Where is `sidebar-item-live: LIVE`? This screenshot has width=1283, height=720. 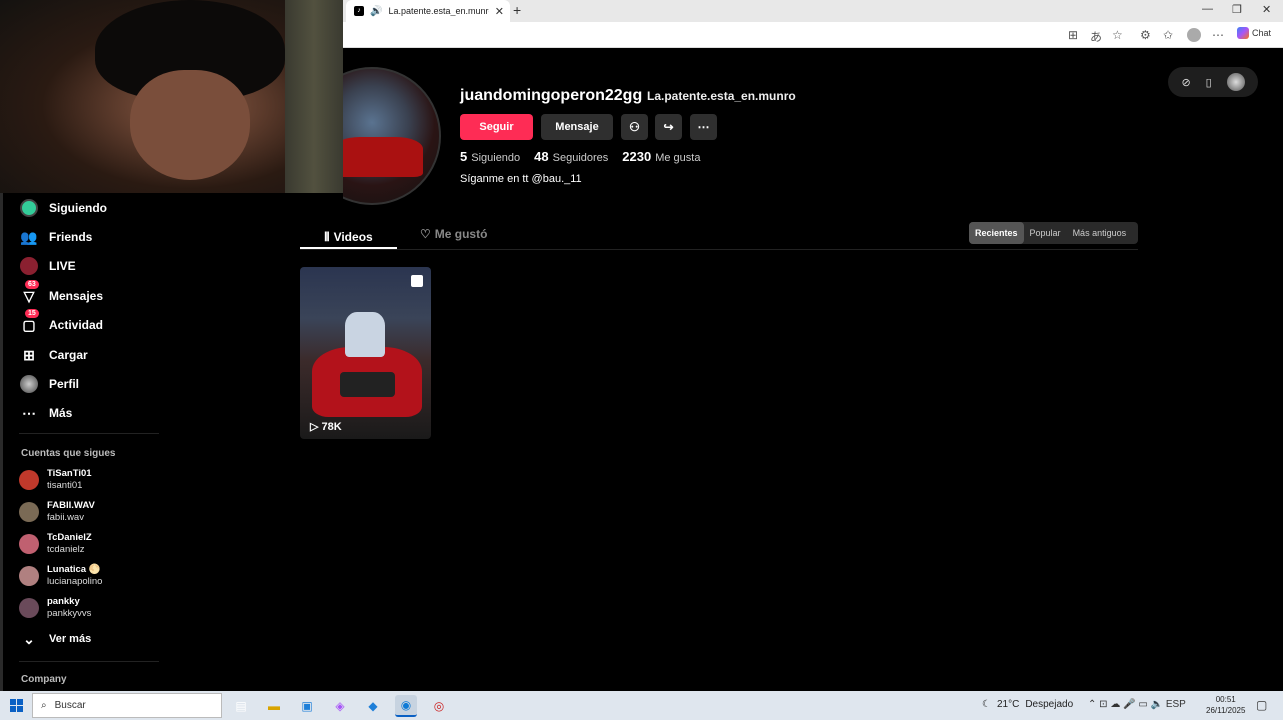
sidebar-item-live: LIVE is located at coordinates (47, 266).